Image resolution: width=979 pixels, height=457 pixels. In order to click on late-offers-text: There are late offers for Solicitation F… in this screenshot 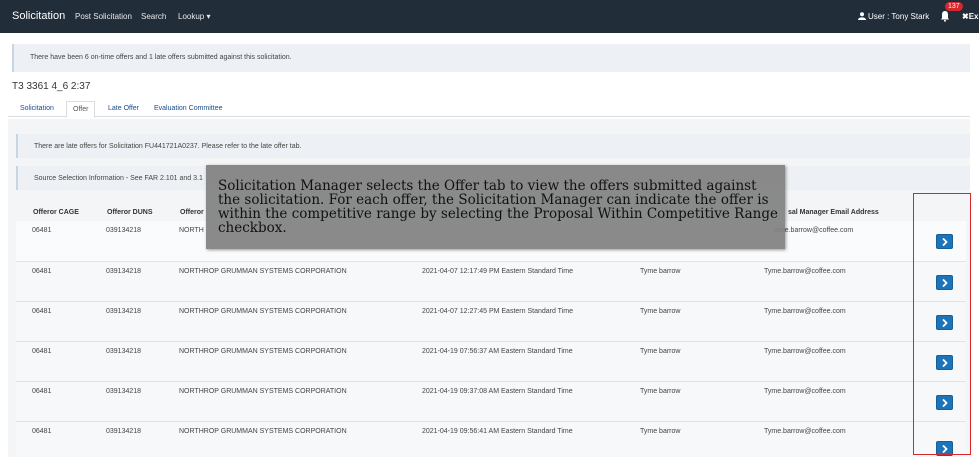, I will do `click(168, 146)`.